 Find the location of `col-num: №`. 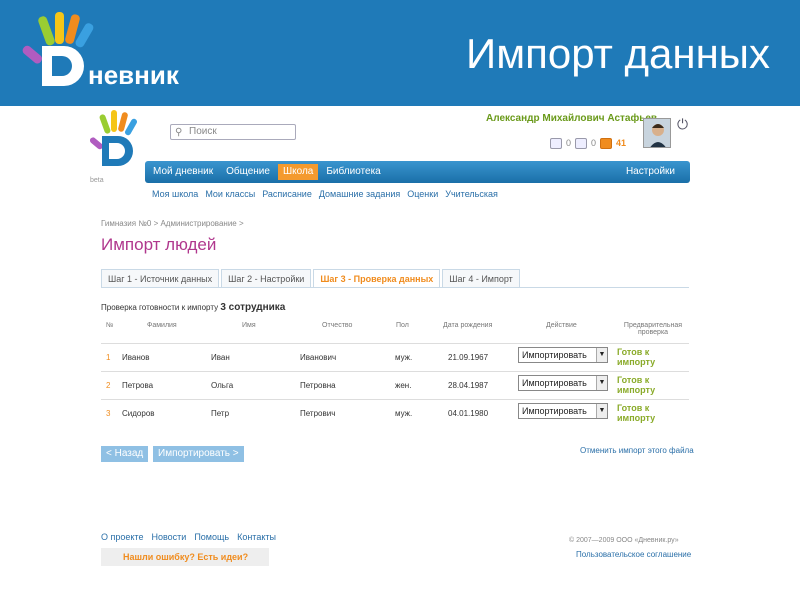

col-num: № is located at coordinates (110, 325).